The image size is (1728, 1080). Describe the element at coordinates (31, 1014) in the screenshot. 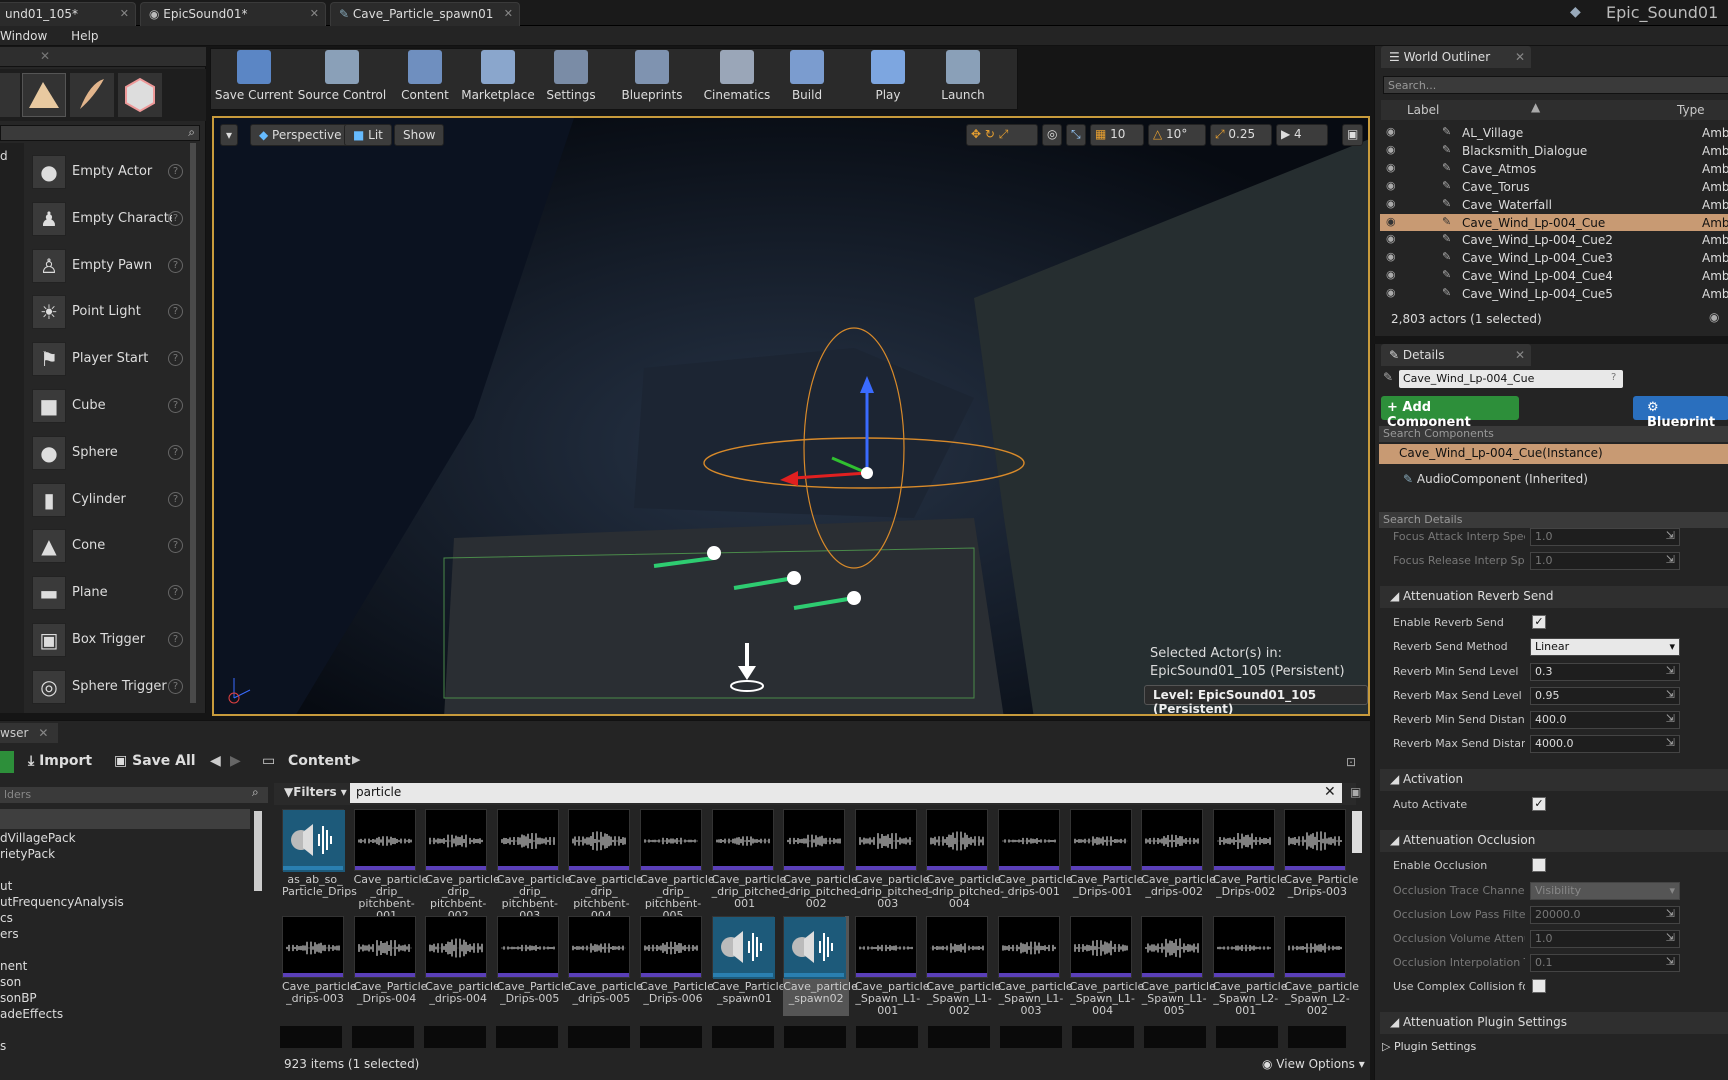

I see `folder-item: adeEffects` at that location.